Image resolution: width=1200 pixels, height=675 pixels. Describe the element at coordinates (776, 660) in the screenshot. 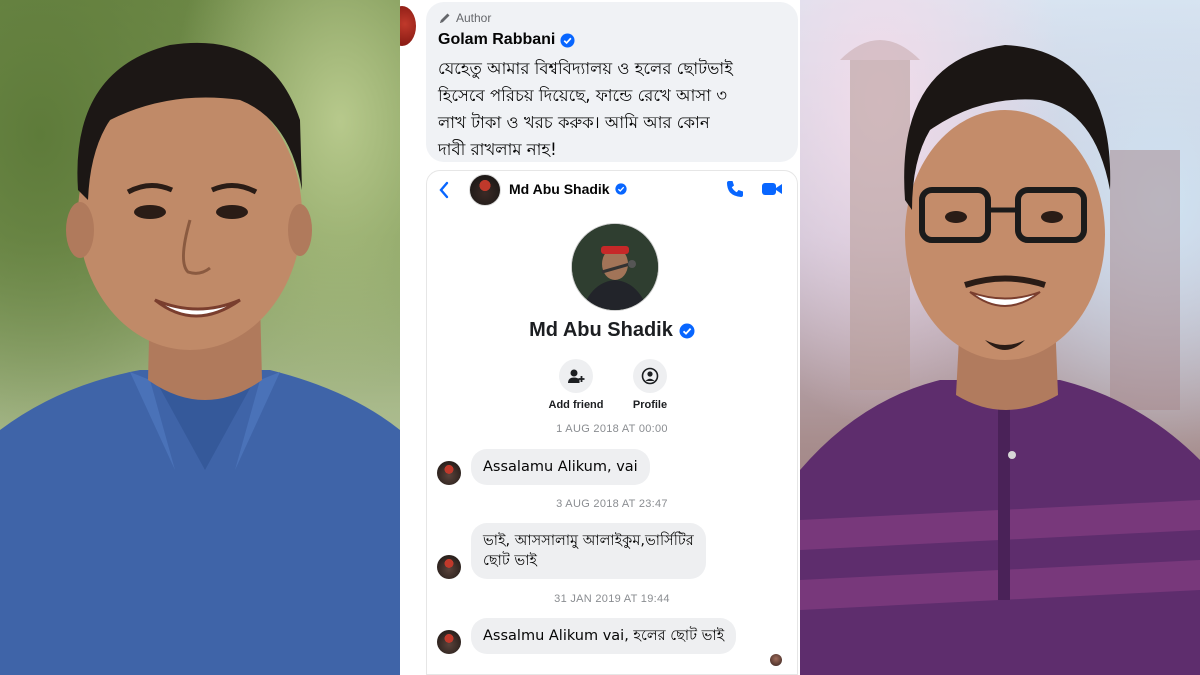

I see `seen-receipt-avatar` at that location.